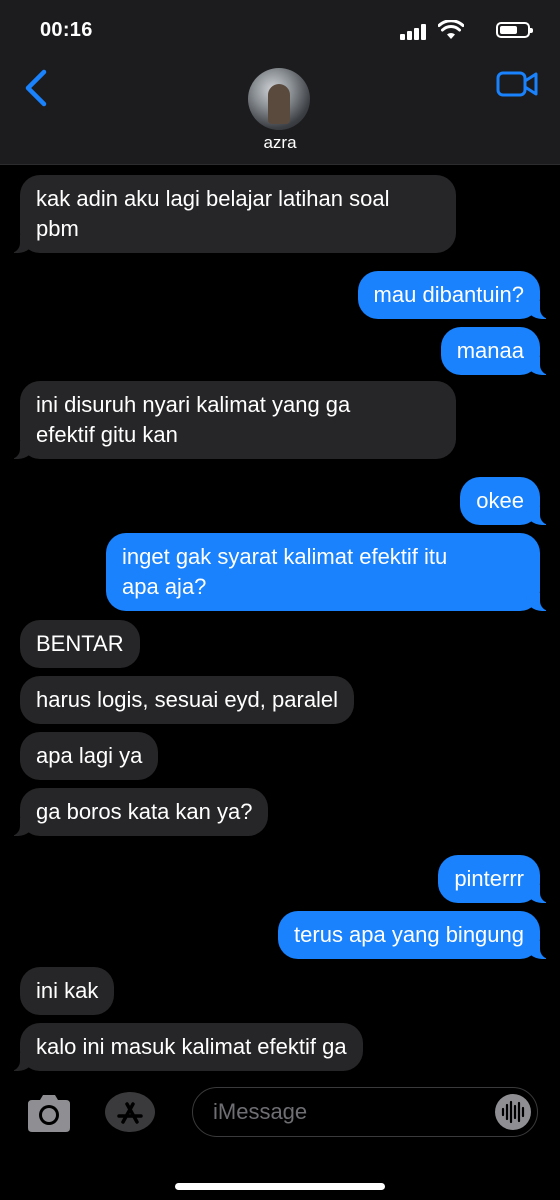 This screenshot has width=560, height=1200. Describe the element at coordinates (494, 879) in the screenshot. I see `message-bubble-outgoing: pinterrr` at that location.